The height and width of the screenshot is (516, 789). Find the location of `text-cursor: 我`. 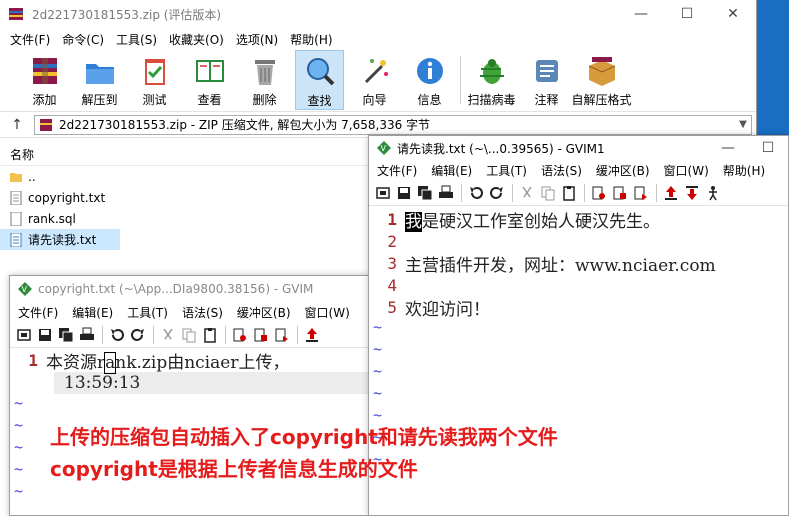

text-cursor: 我 is located at coordinates (413, 221).